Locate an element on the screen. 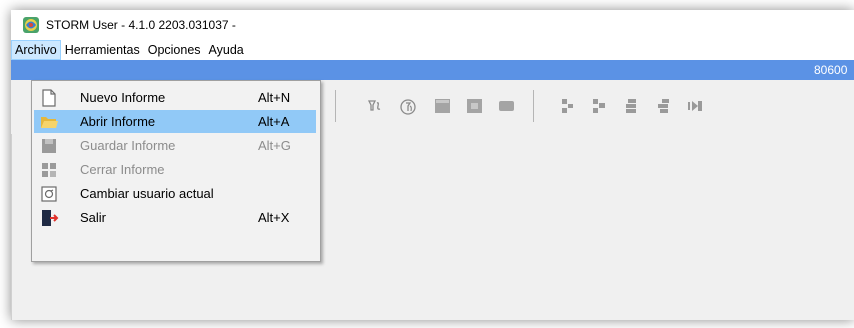 This screenshot has width=854, height=328. menu-item-label: Guardar Informe is located at coordinates (128, 145).